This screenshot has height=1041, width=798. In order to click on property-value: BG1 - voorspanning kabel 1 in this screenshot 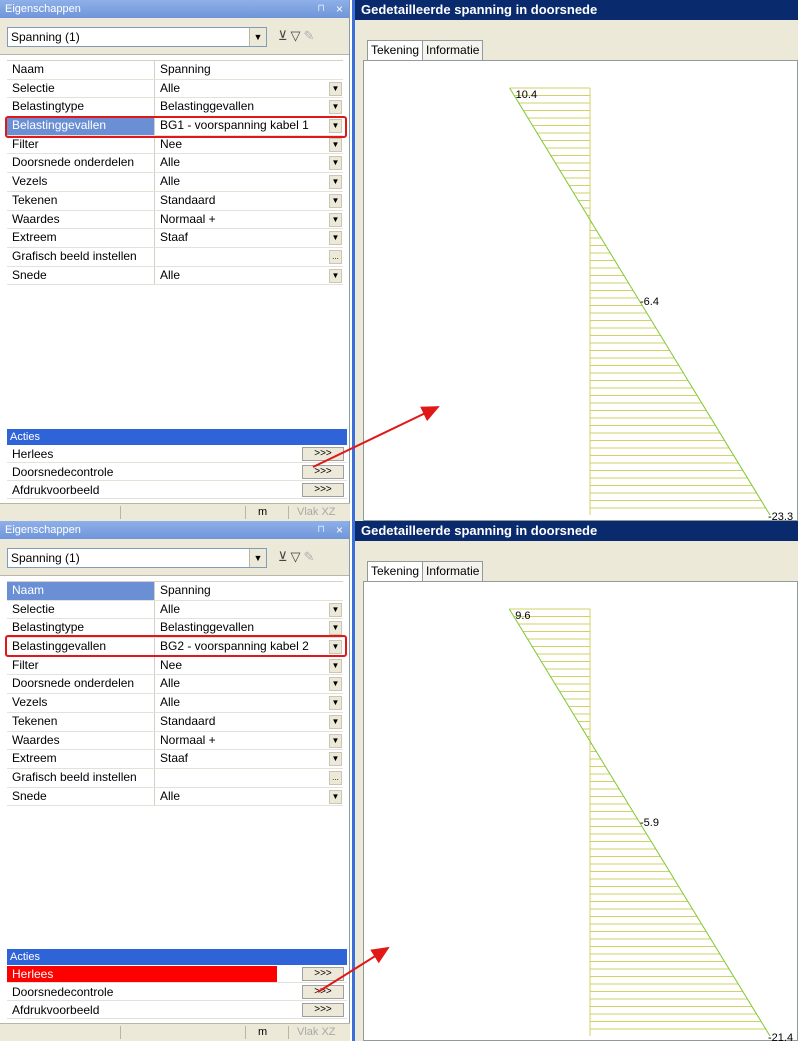, I will do `click(241, 126)`.